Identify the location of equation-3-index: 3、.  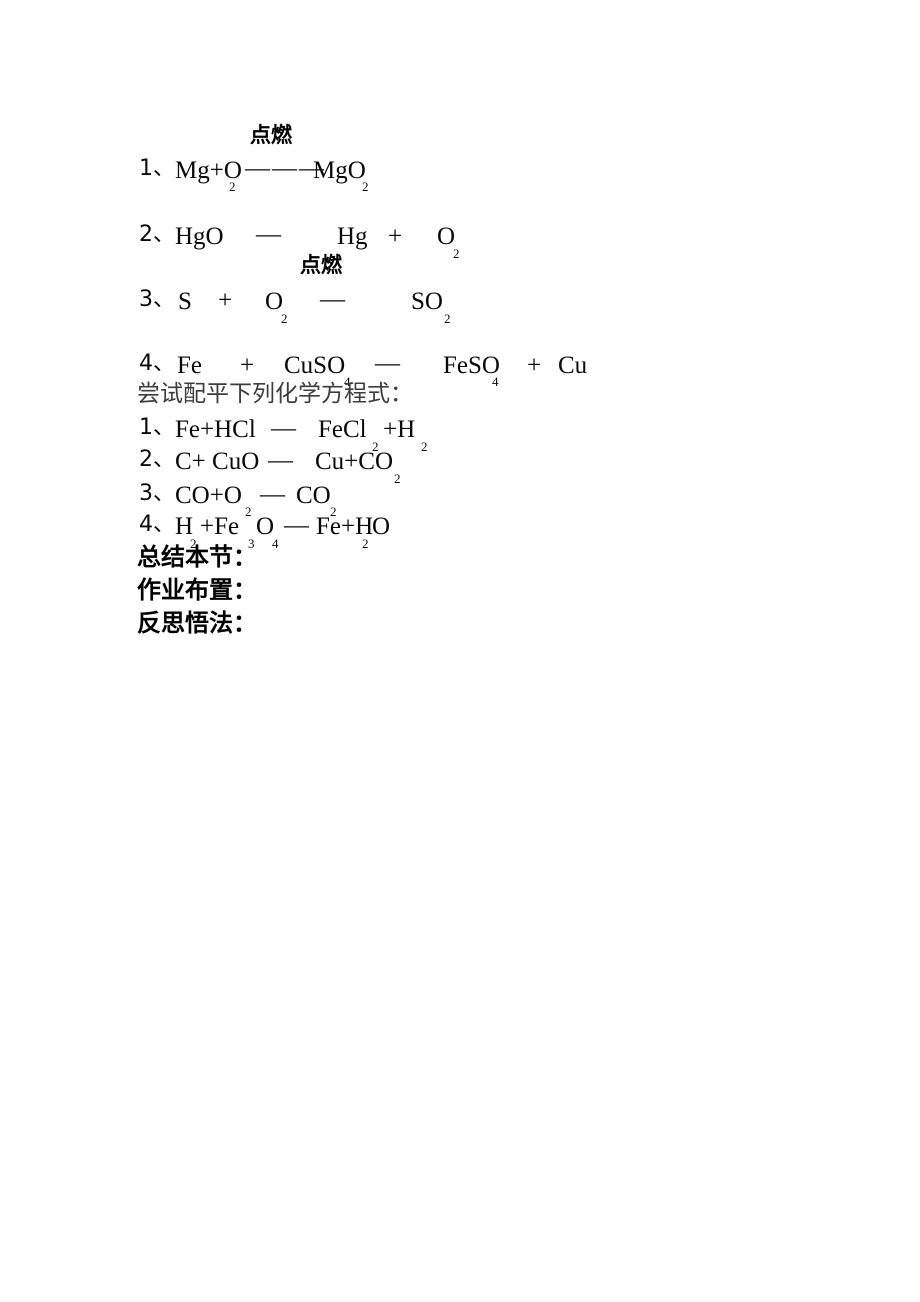
(157, 299).